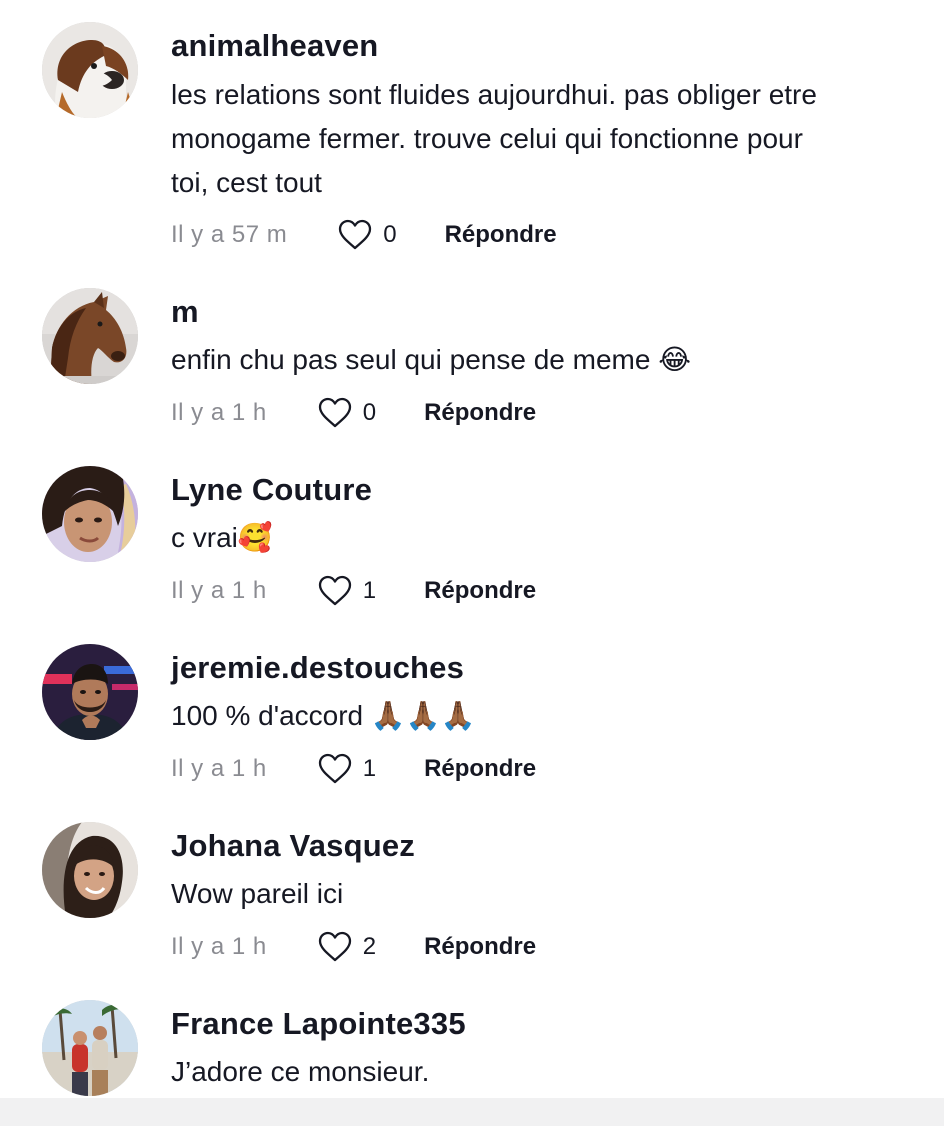 The width and height of the screenshot is (944, 1126). What do you see at coordinates (323, 715) in the screenshot?
I see `comment-text-line: 100 % d'accord 🙏🏾🙏🏾🙏🏾` at bounding box center [323, 715].